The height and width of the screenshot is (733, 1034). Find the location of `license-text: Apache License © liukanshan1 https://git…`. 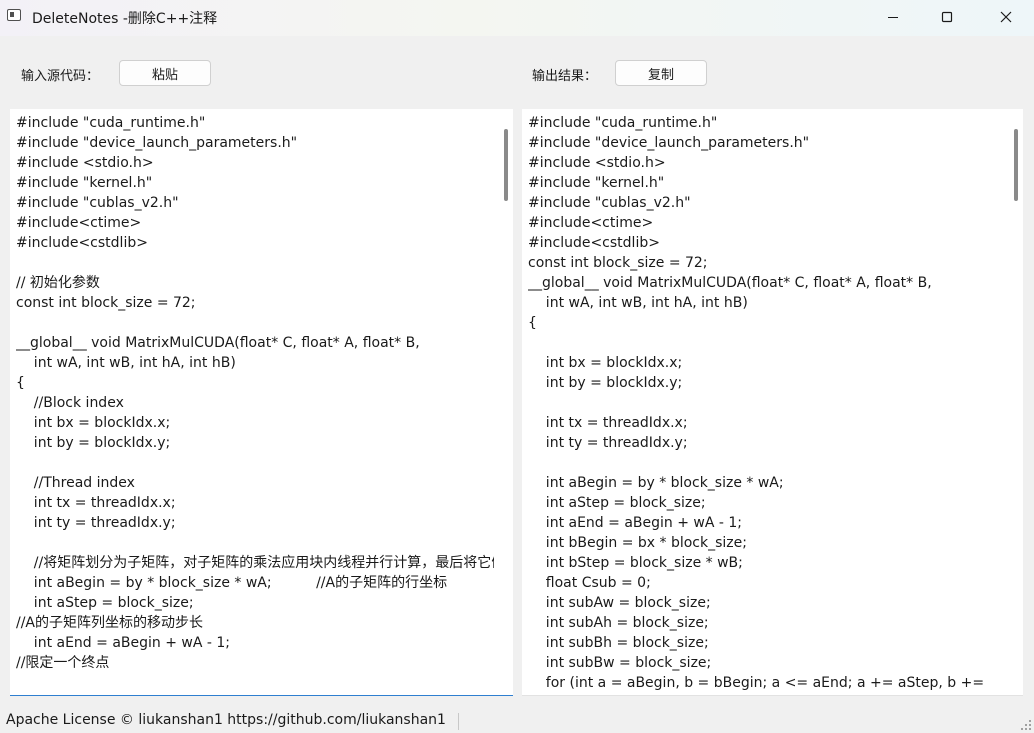

license-text: Apache License © liukanshan1 https://git… is located at coordinates (226, 720).